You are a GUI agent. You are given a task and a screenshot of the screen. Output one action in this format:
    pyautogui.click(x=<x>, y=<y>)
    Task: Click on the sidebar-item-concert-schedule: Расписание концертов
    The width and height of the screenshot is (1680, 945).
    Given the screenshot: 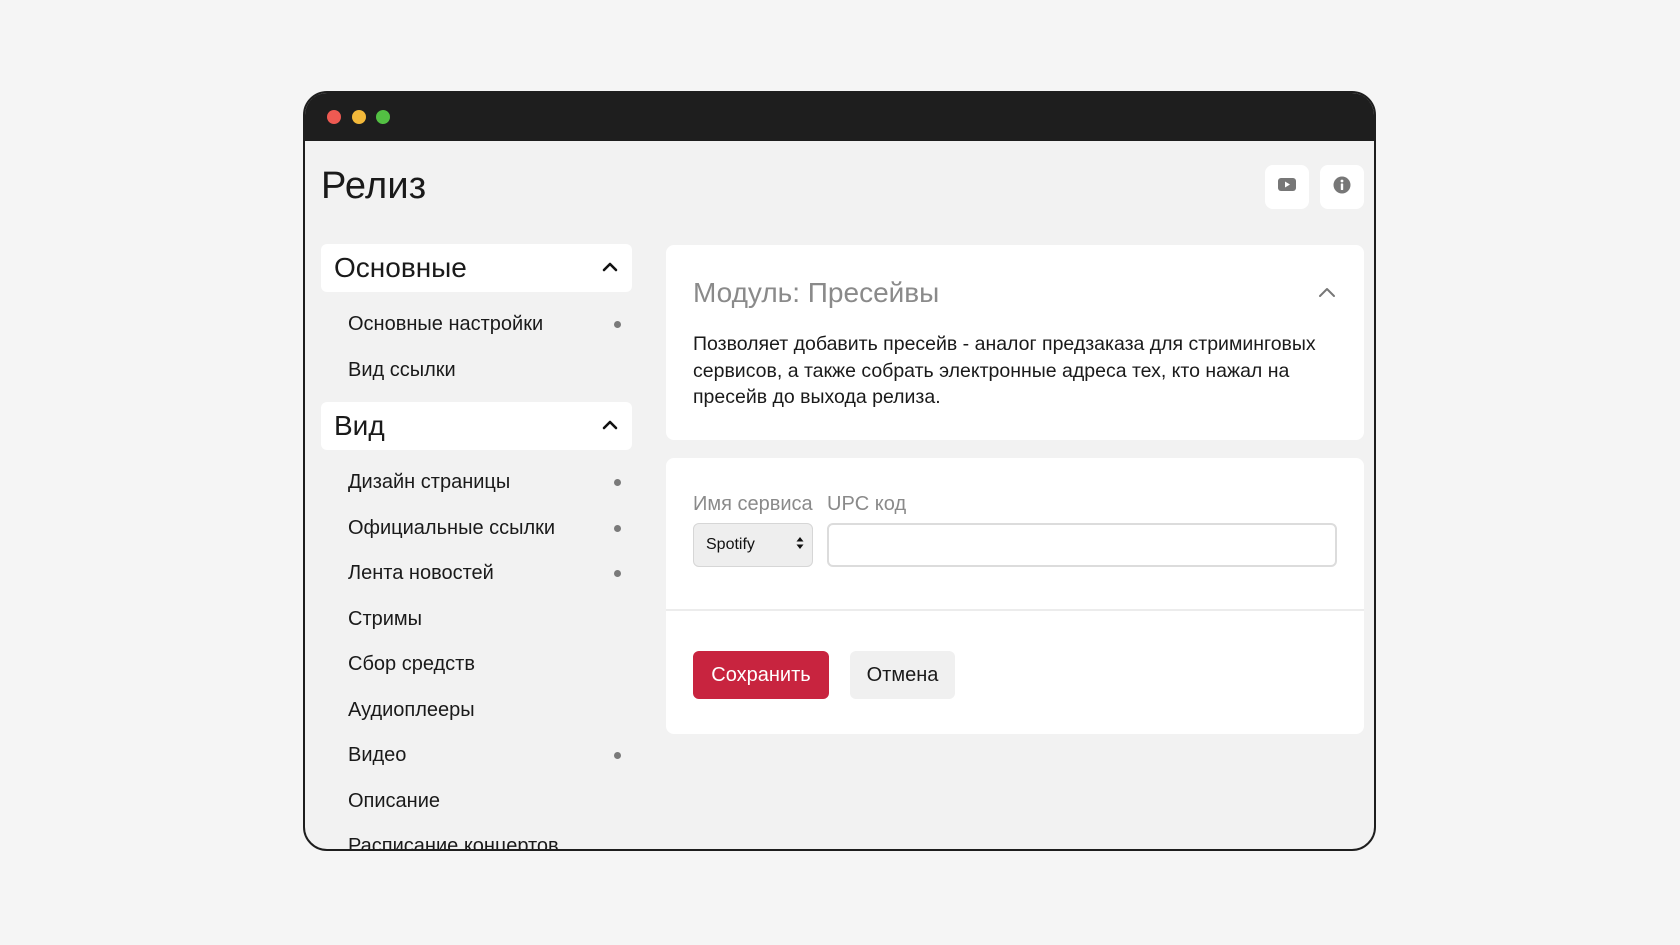 What is the action you would take?
    pyautogui.click(x=476, y=836)
    